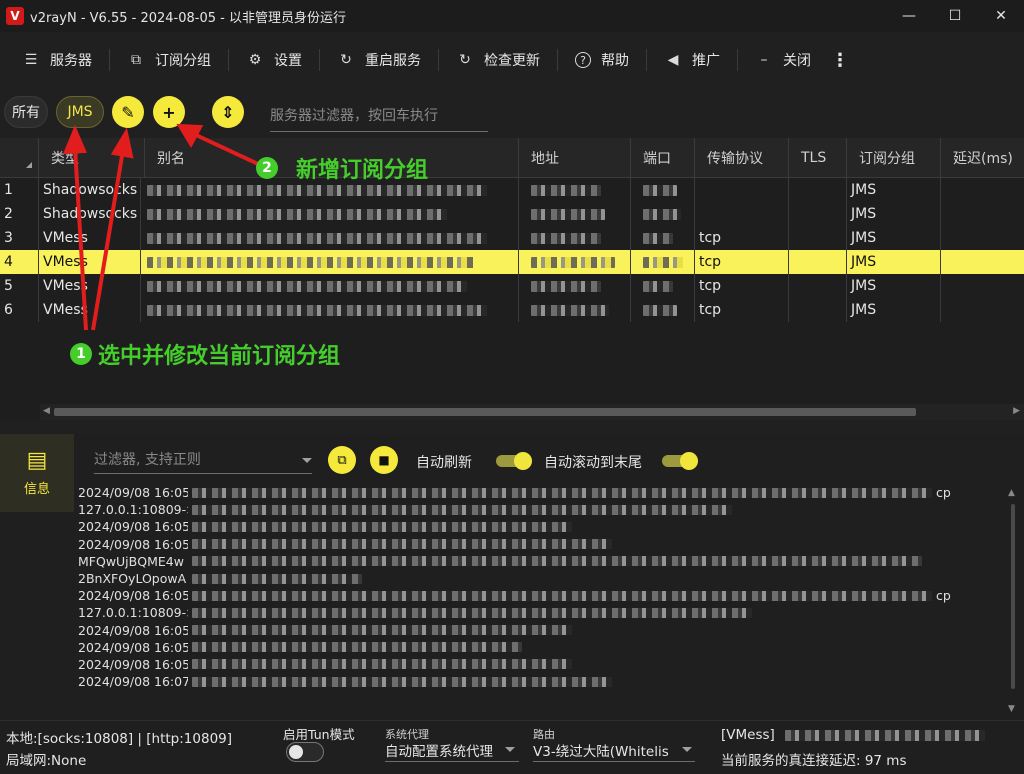  What do you see at coordinates (305, 752) in the screenshot?
I see `tun-mode-toggle` at bounding box center [305, 752].